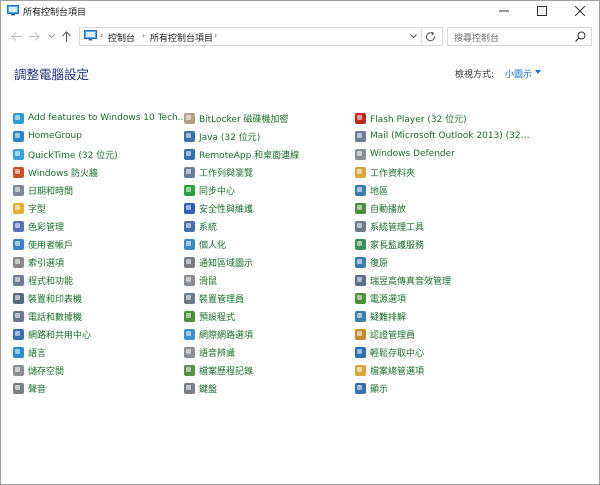 The height and width of the screenshot is (485, 600). What do you see at coordinates (518, 73) in the screenshot?
I see `view-by-dropdown: 小圖示` at bounding box center [518, 73].